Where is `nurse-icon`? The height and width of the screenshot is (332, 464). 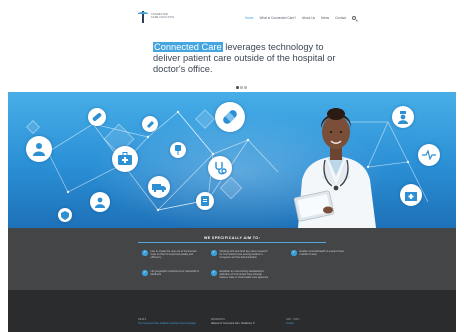
nurse-icon is located at coordinates (403, 117).